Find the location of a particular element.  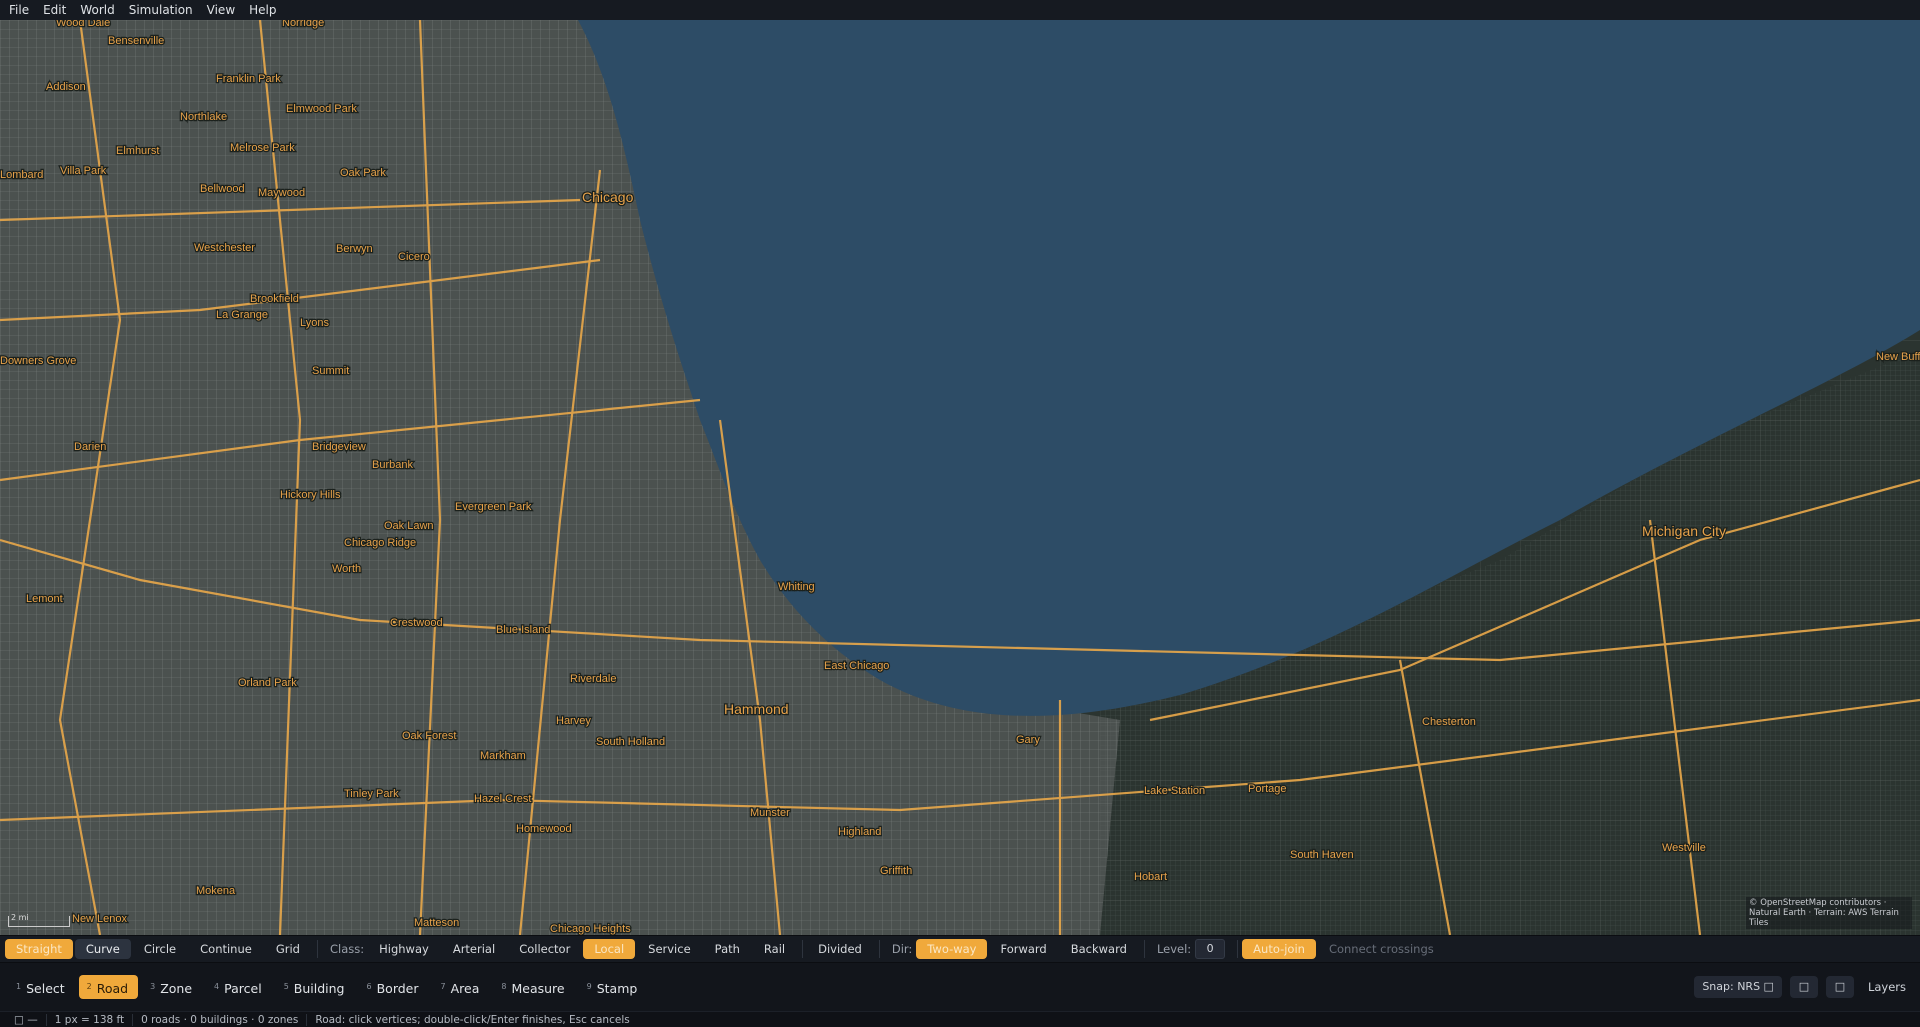

tool-road-button: 2 Road is located at coordinates (108, 987).